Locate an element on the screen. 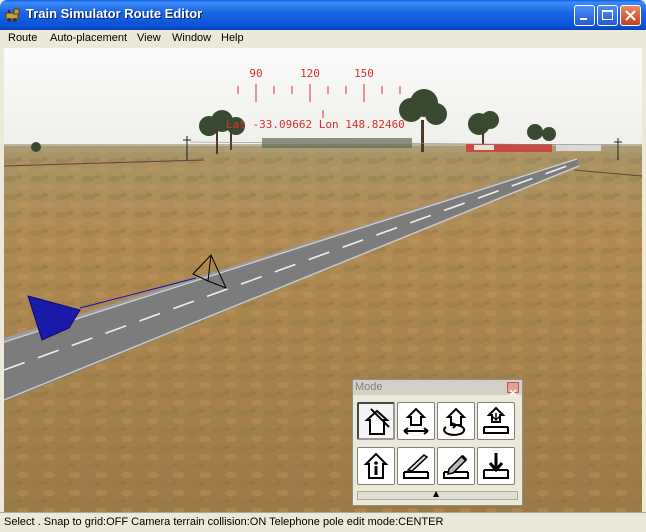  maximize-icon is located at coordinates (607, 15).